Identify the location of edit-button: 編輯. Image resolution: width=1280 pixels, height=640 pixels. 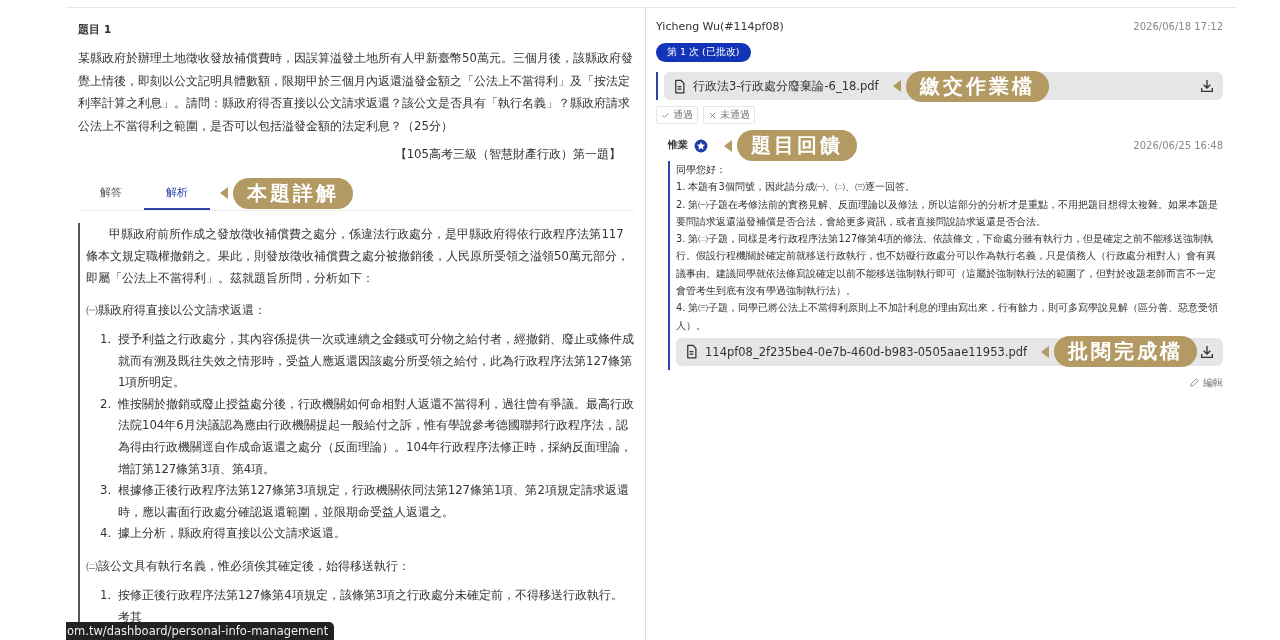
(1206, 382).